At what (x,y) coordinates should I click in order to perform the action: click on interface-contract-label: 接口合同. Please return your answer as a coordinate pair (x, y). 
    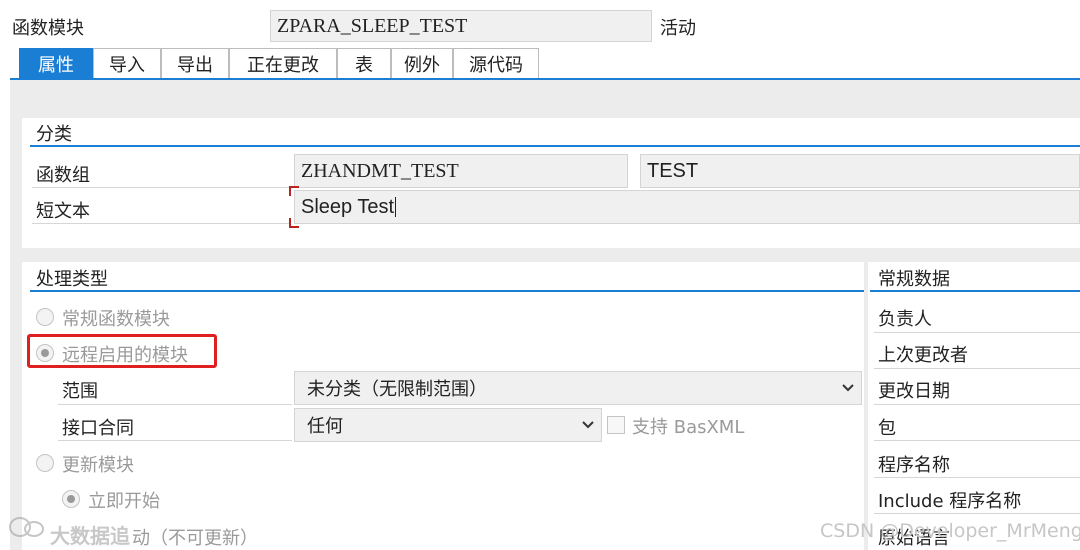
    Looking at the image, I should click on (98, 428).